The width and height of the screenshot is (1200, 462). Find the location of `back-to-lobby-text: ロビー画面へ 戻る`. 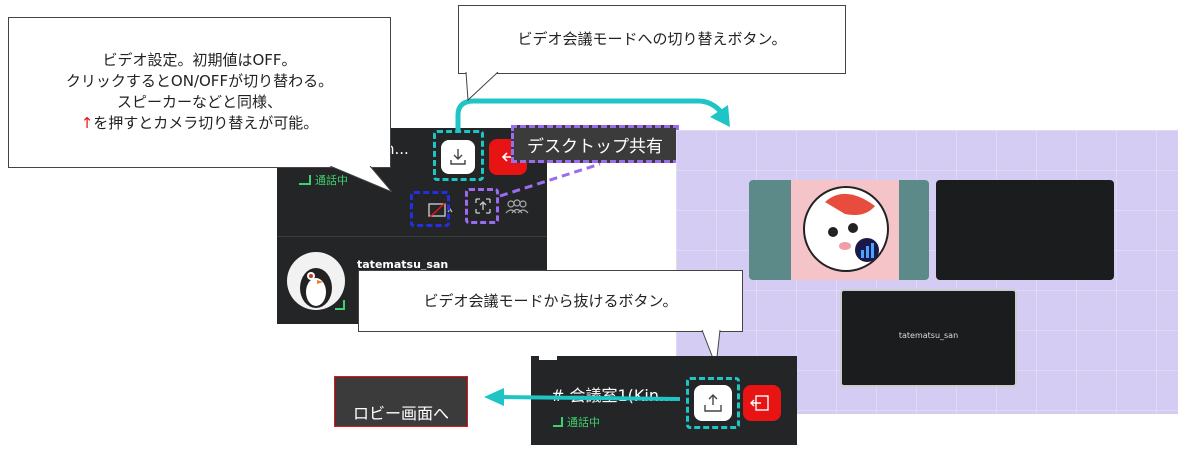

back-to-lobby-text: ロビー画面へ 戻る is located at coordinates (400, 425).